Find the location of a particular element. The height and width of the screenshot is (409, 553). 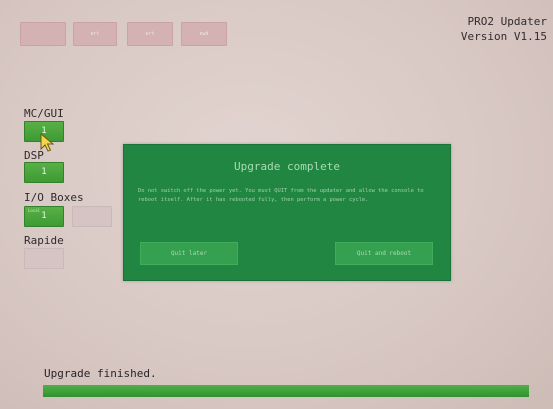

app-title: PRO2 Updater is located at coordinates (507, 21).